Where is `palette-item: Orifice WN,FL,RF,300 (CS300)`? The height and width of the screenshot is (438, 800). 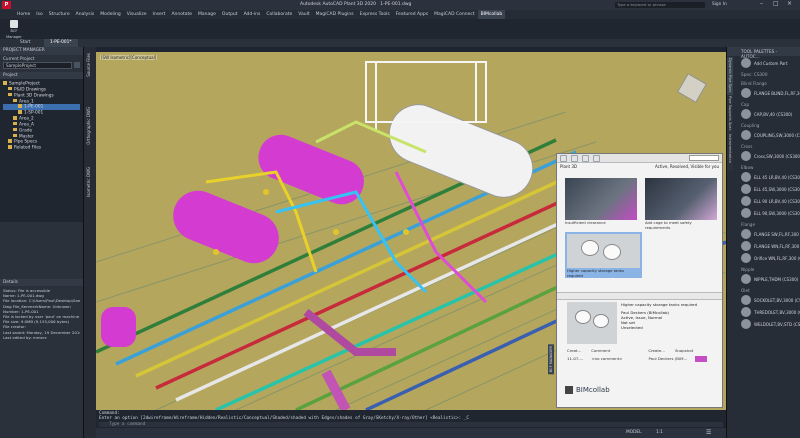
palette-item: Orifice WN,FL,RF,300 (CS300) is located at coordinates (768, 258).